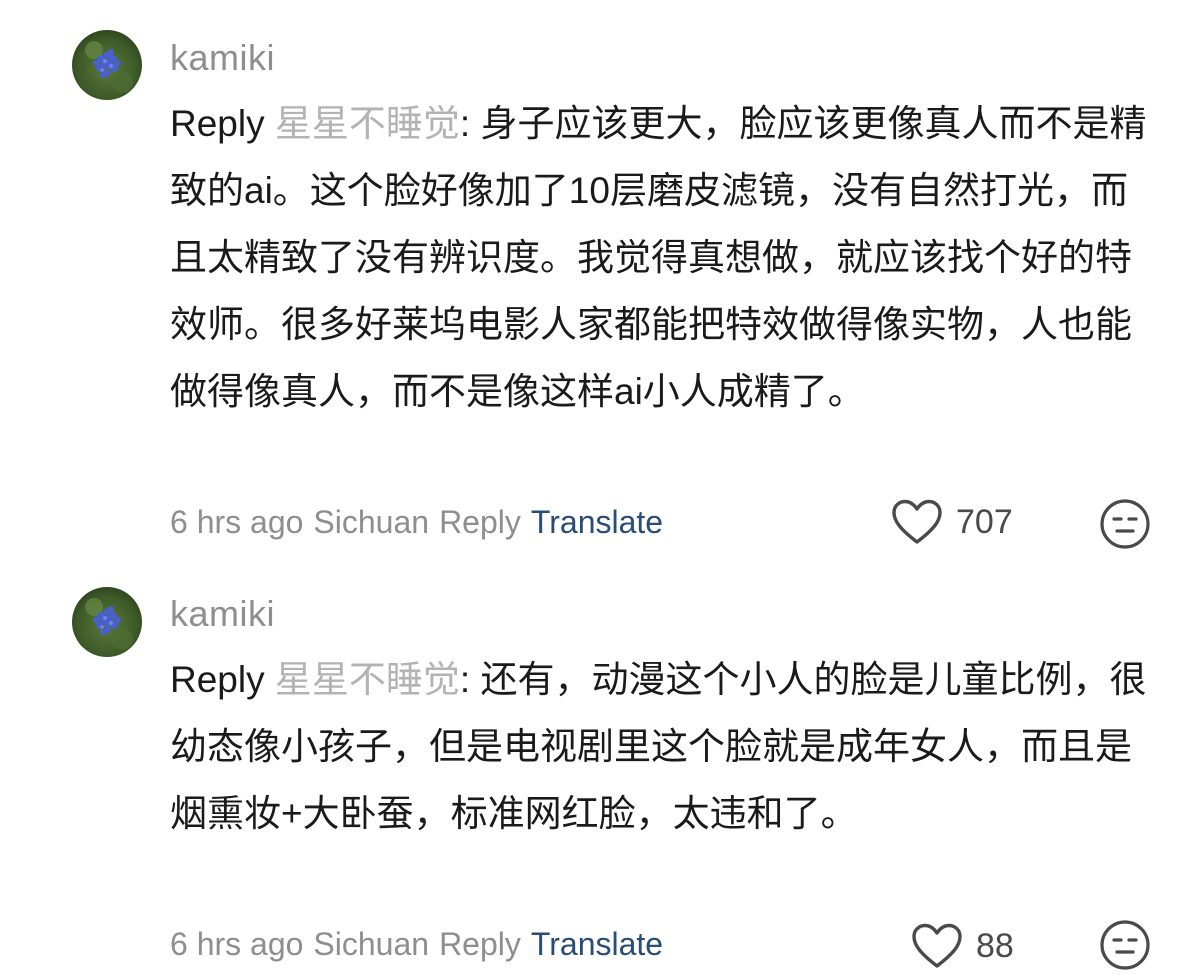 The height and width of the screenshot is (975, 1200). I want to click on like-count: 707, so click(984, 522).